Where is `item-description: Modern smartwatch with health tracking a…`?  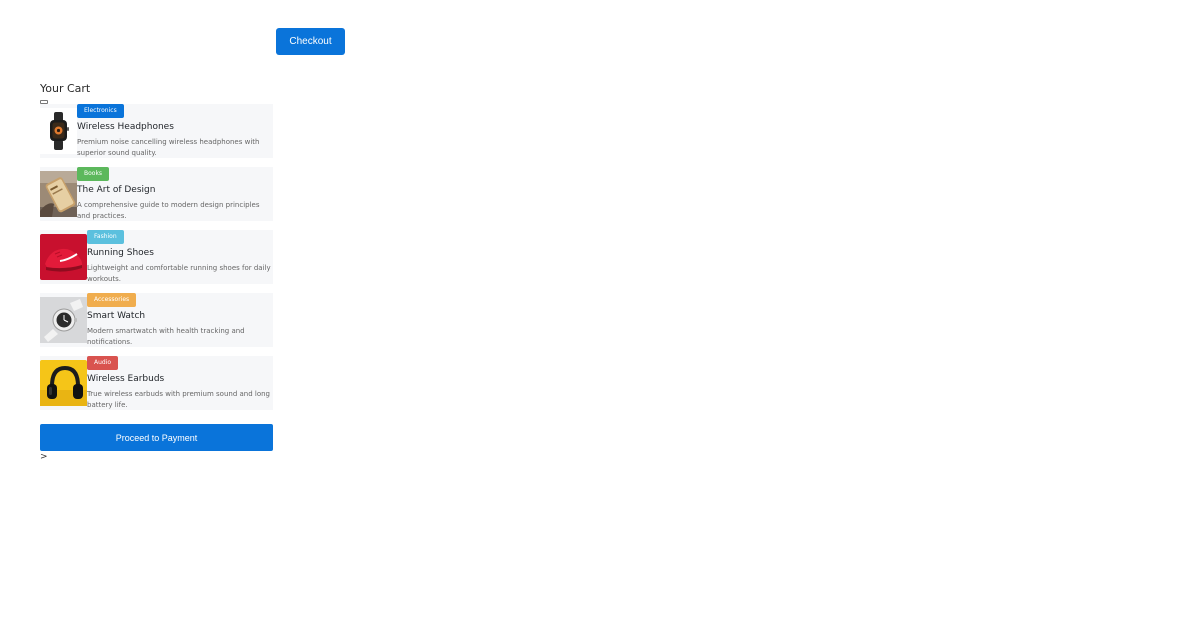
item-description: Modern smartwatch with health tracking a… is located at coordinates (166, 336).